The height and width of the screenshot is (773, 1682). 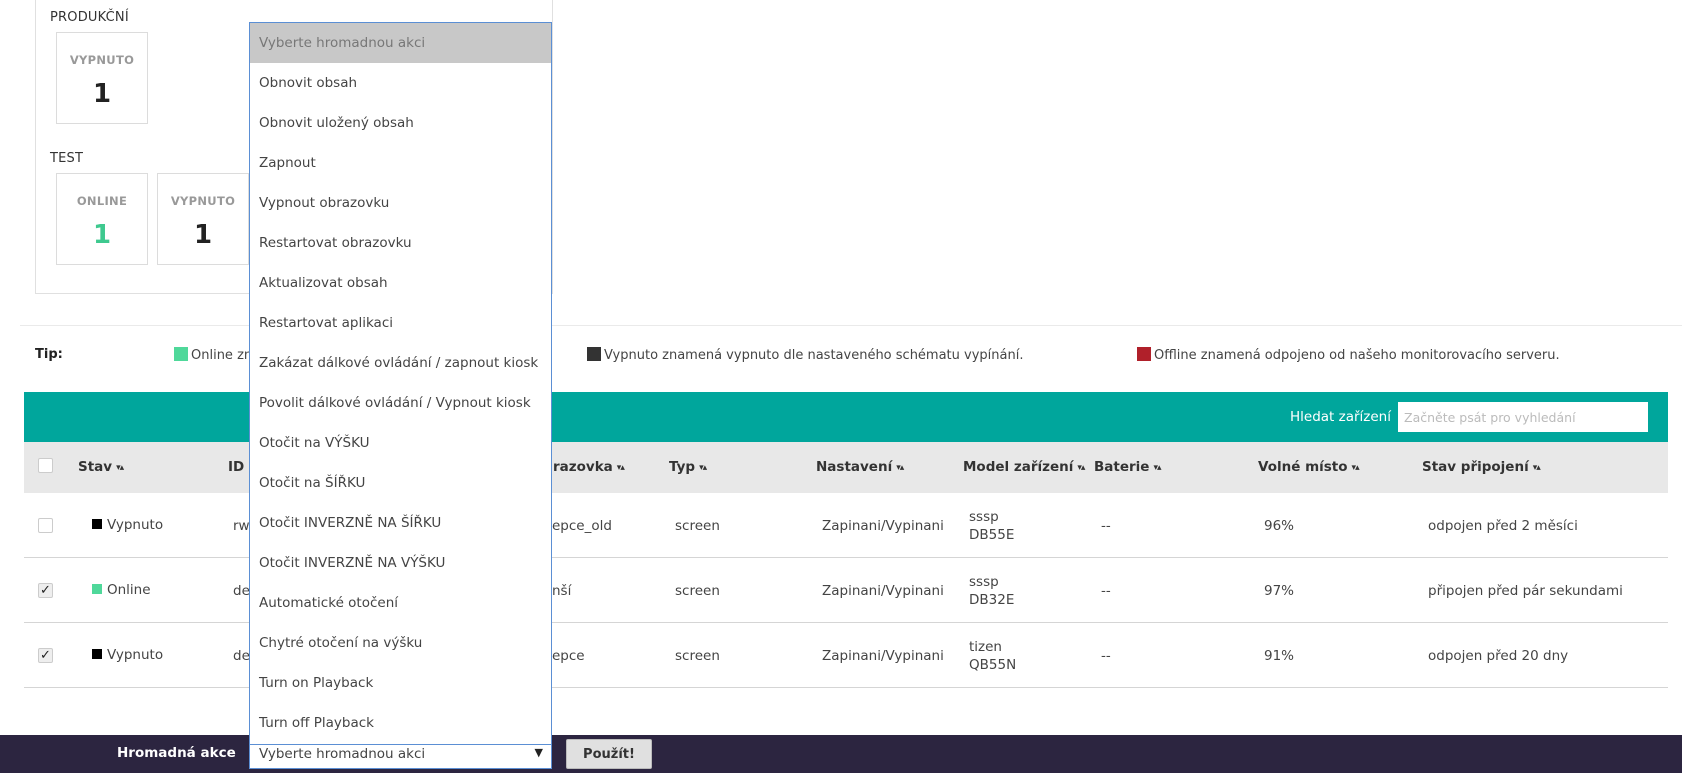 What do you see at coordinates (102, 78) in the screenshot?
I see `stat-card-produkcni-vypnuto: VYPNUTO 1` at bounding box center [102, 78].